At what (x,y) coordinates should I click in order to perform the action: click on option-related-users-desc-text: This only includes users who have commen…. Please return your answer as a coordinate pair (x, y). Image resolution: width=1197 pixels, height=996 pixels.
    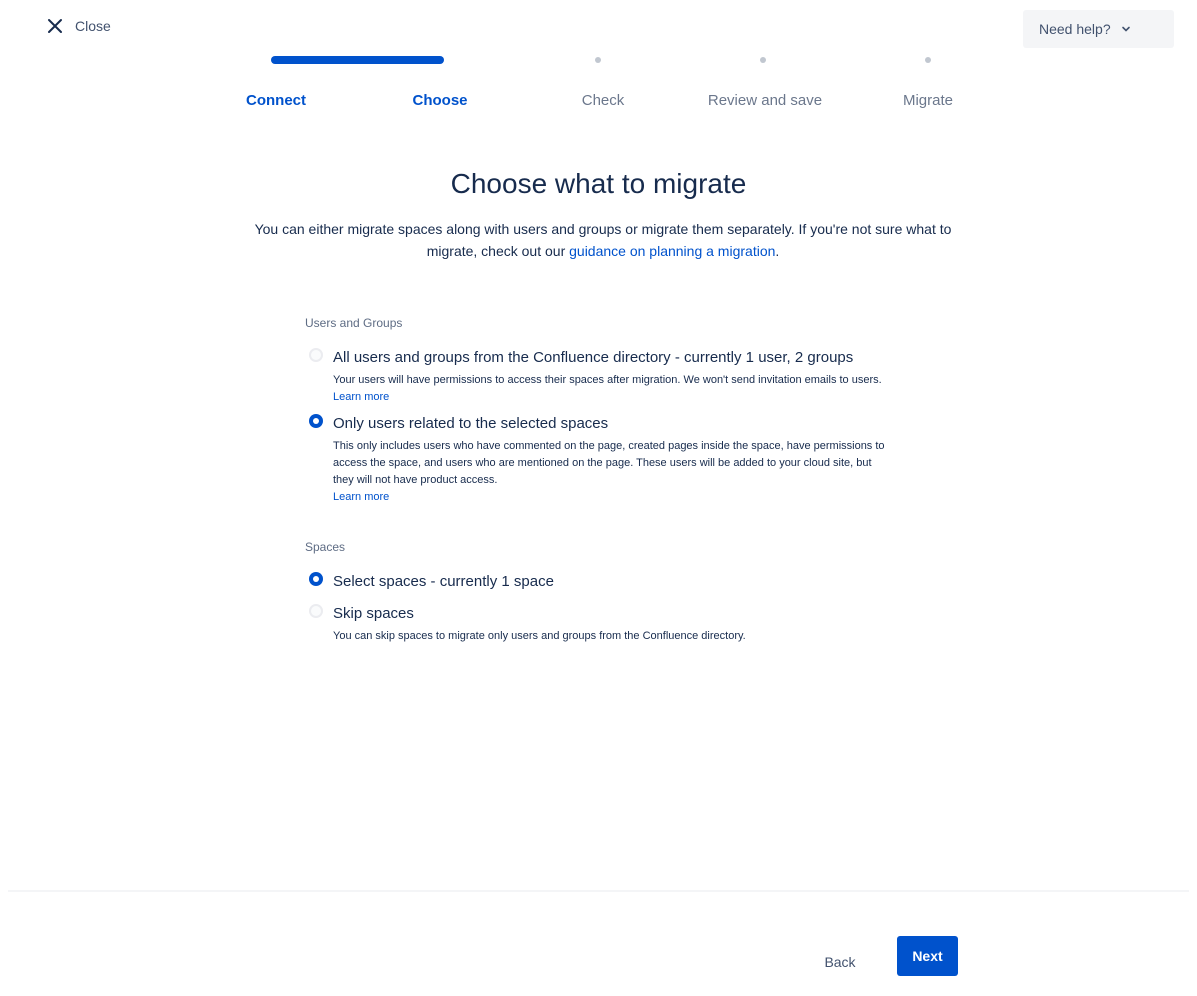
    Looking at the image, I should click on (609, 463).